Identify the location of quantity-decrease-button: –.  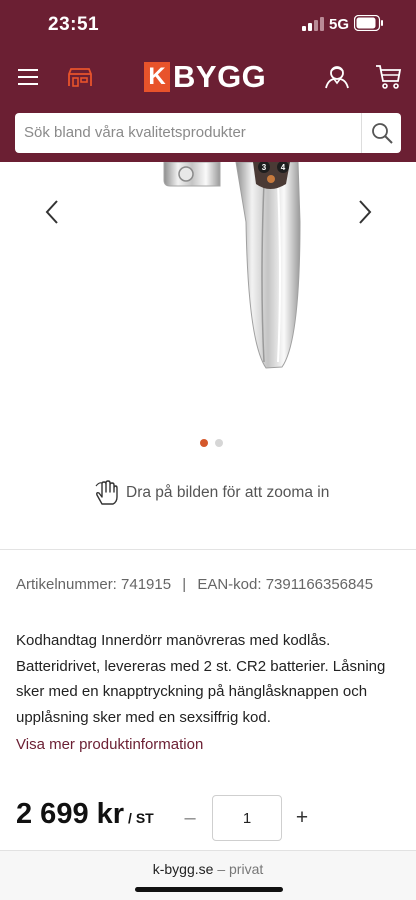
(190, 818).